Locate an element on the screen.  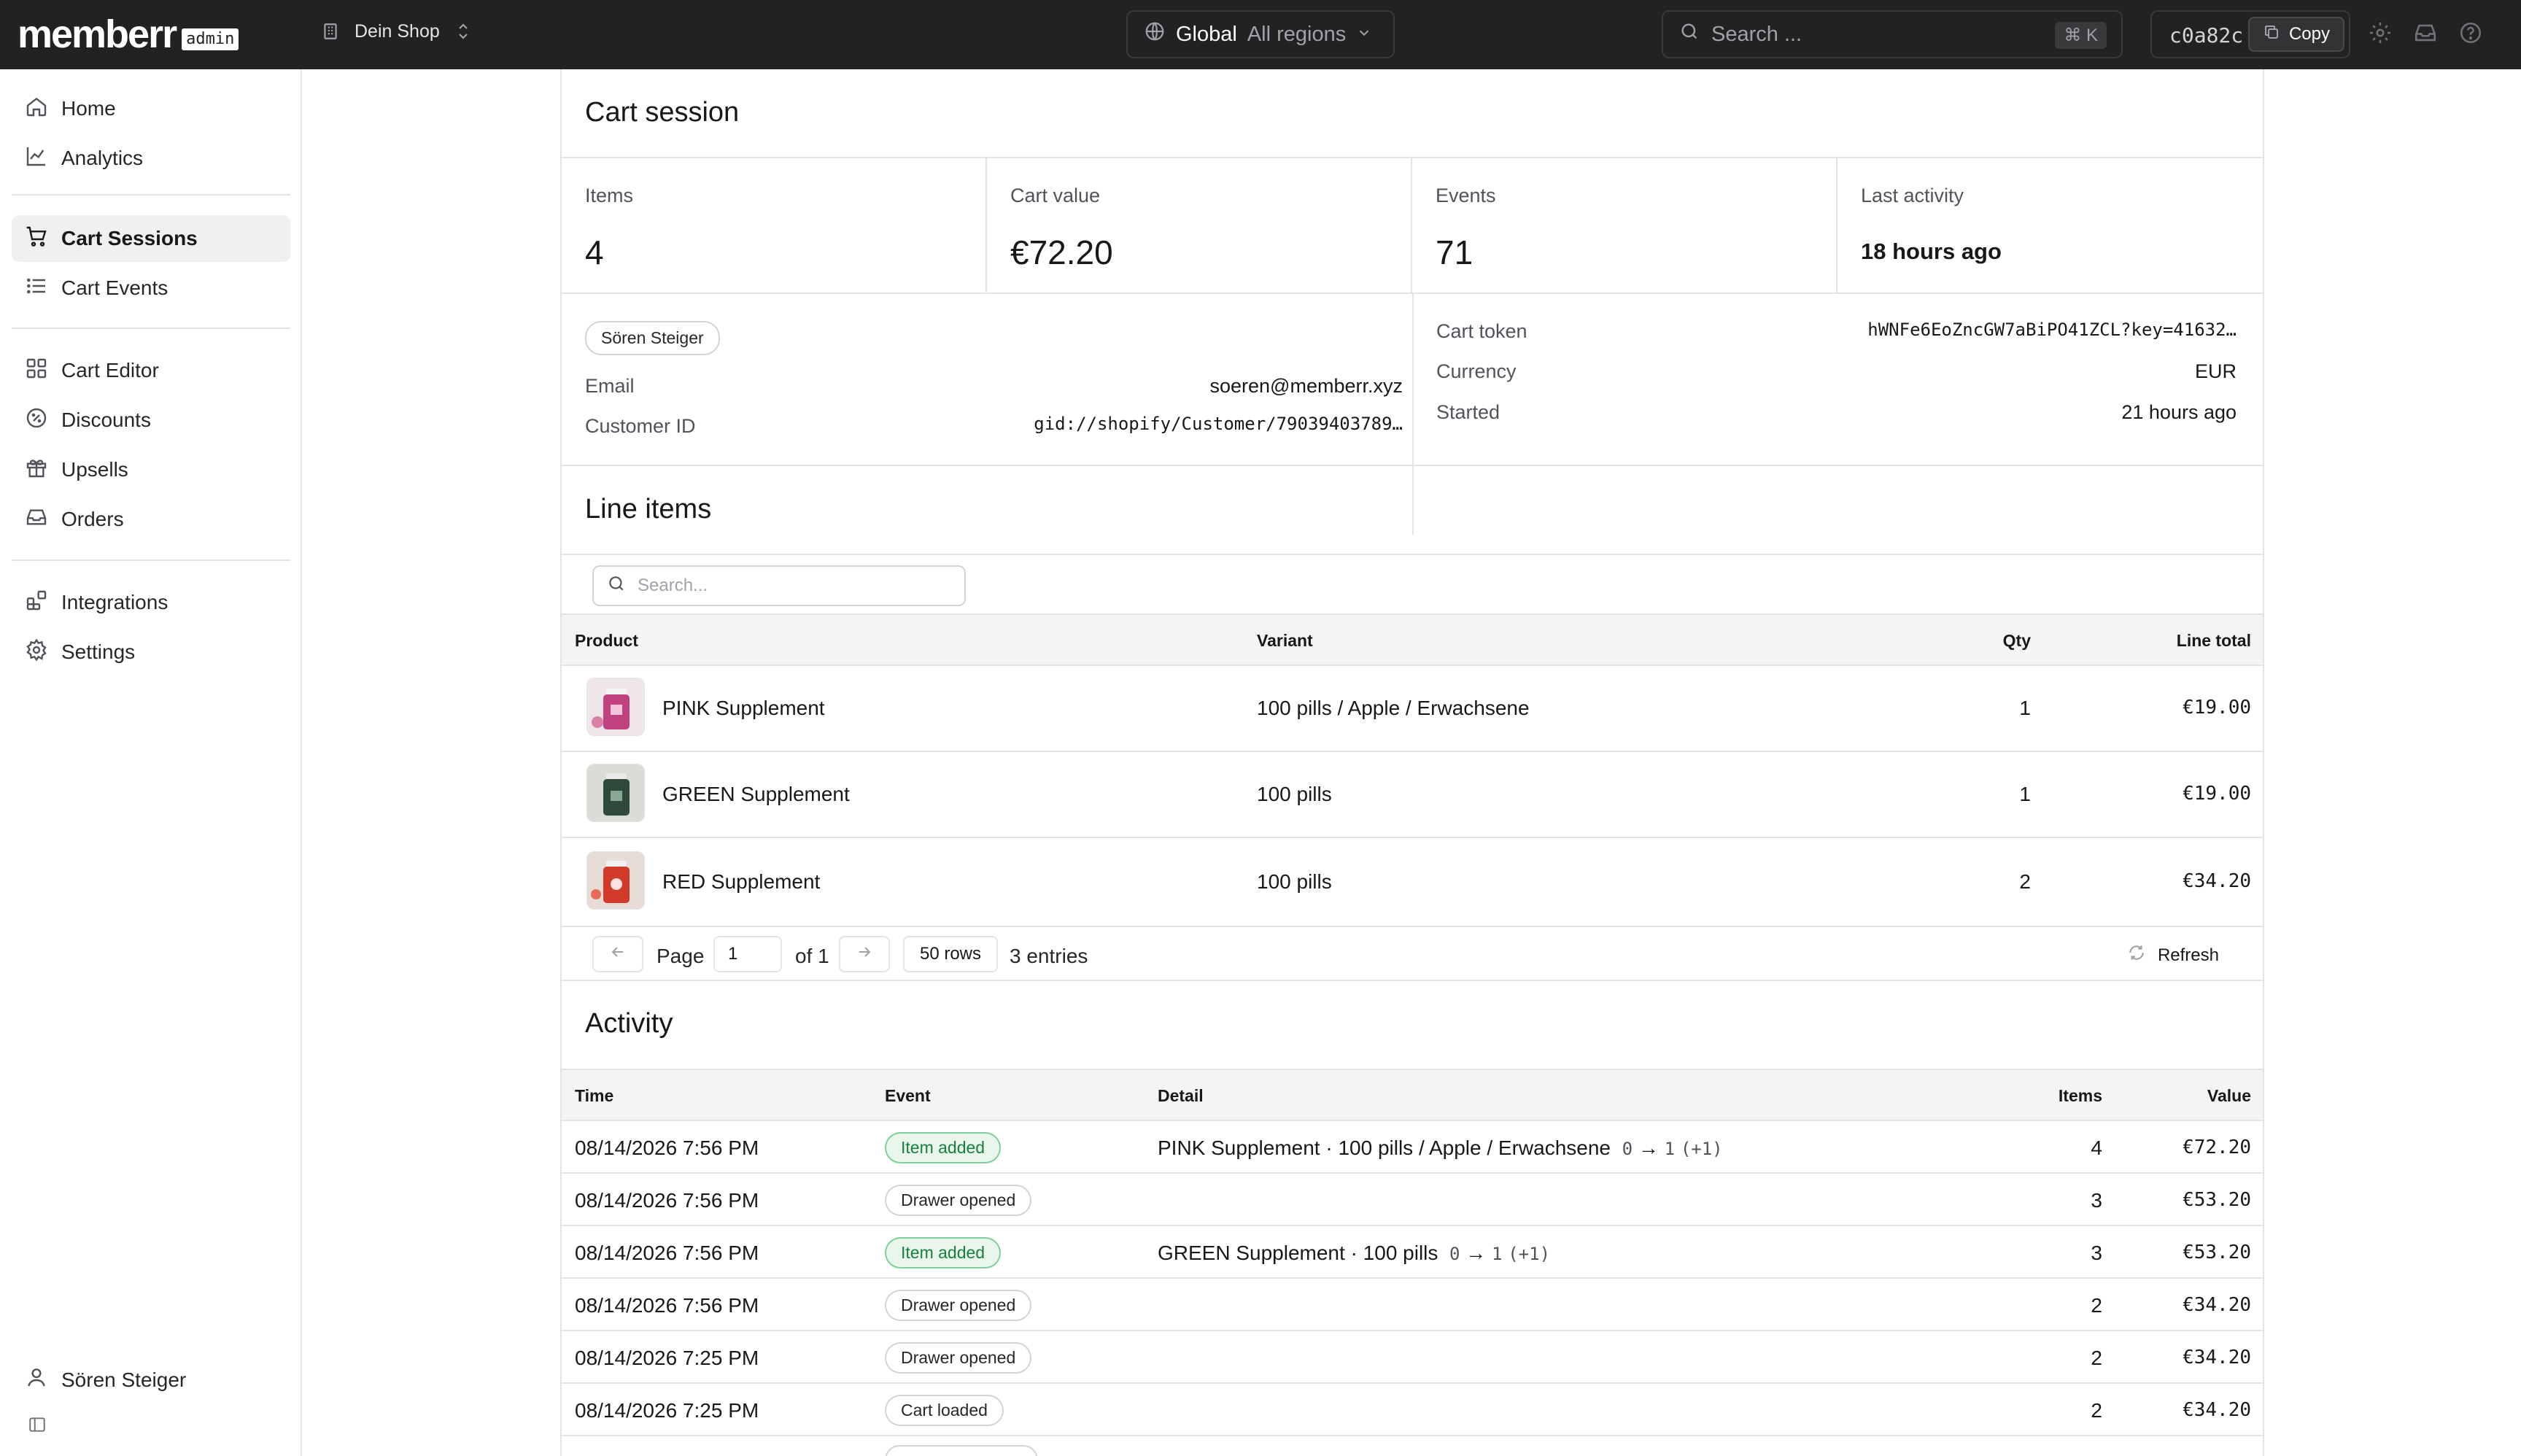
sidebar-item-cart-editor: Cart Editor is located at coordinates (151, 370).